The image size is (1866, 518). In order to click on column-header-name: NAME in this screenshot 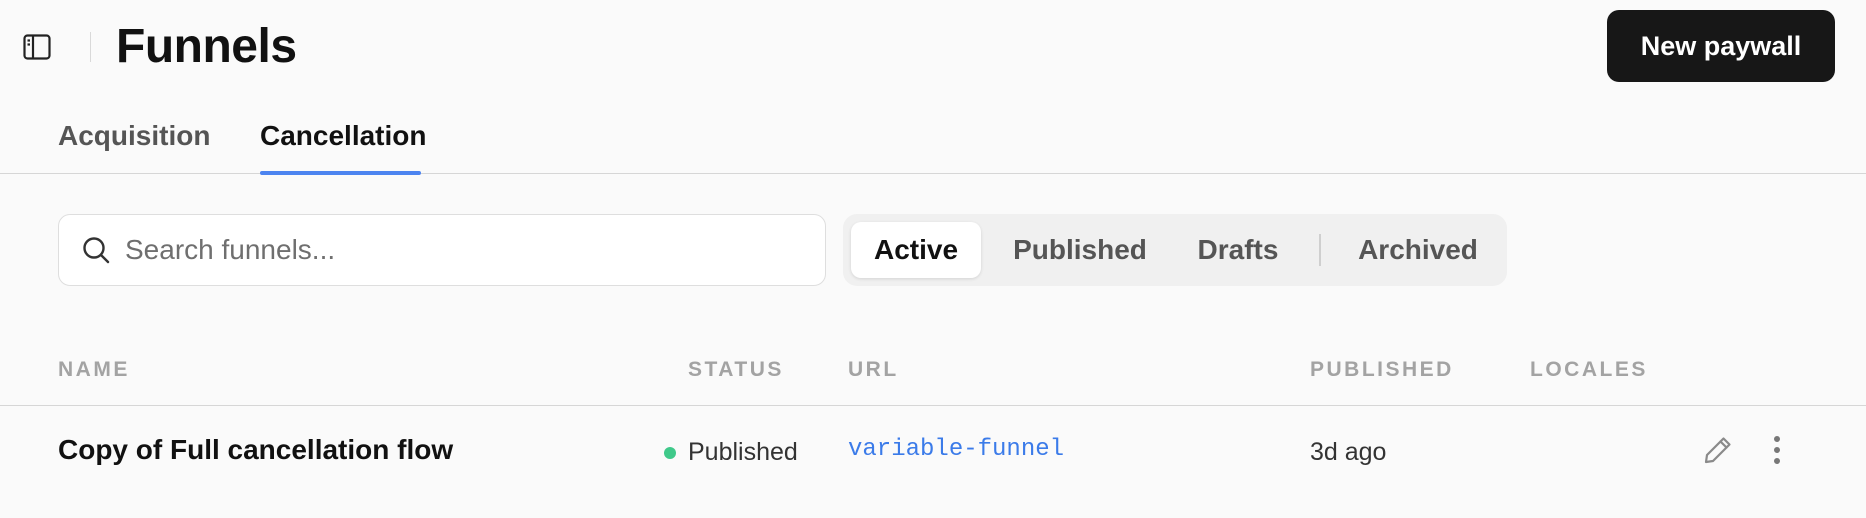, I will do `click(94, 370)`.